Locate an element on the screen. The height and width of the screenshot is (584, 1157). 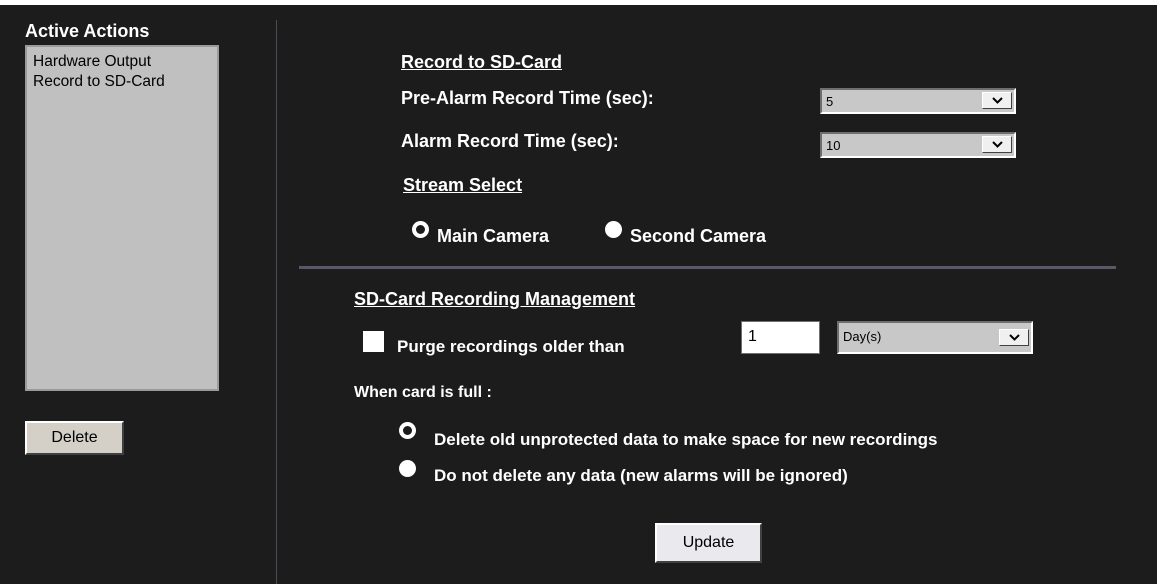
list-item: Hardware Output is located at coordinates (122, 62).